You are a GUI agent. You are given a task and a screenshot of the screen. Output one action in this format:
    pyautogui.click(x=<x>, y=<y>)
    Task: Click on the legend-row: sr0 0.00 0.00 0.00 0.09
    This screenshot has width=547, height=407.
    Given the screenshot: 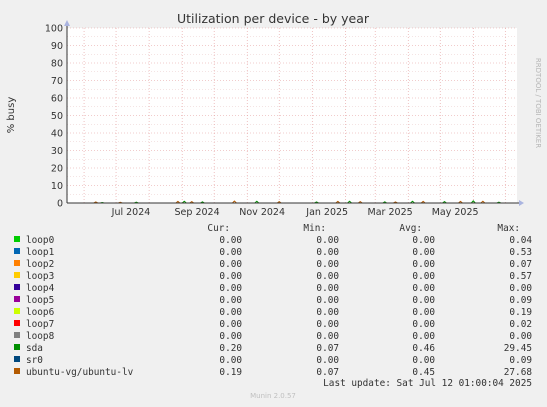 What is the action you would take?
    pyautogui.click(x=273, y=360)
    